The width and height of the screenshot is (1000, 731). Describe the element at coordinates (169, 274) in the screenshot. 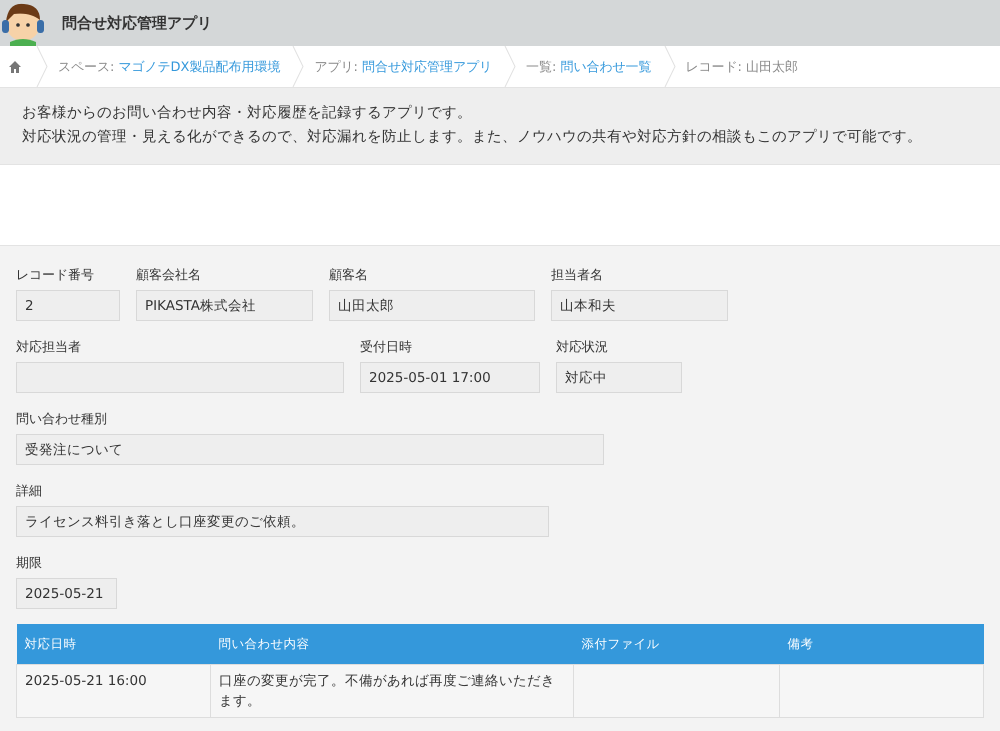

I see `field-label: 顧客会社名` at that location.